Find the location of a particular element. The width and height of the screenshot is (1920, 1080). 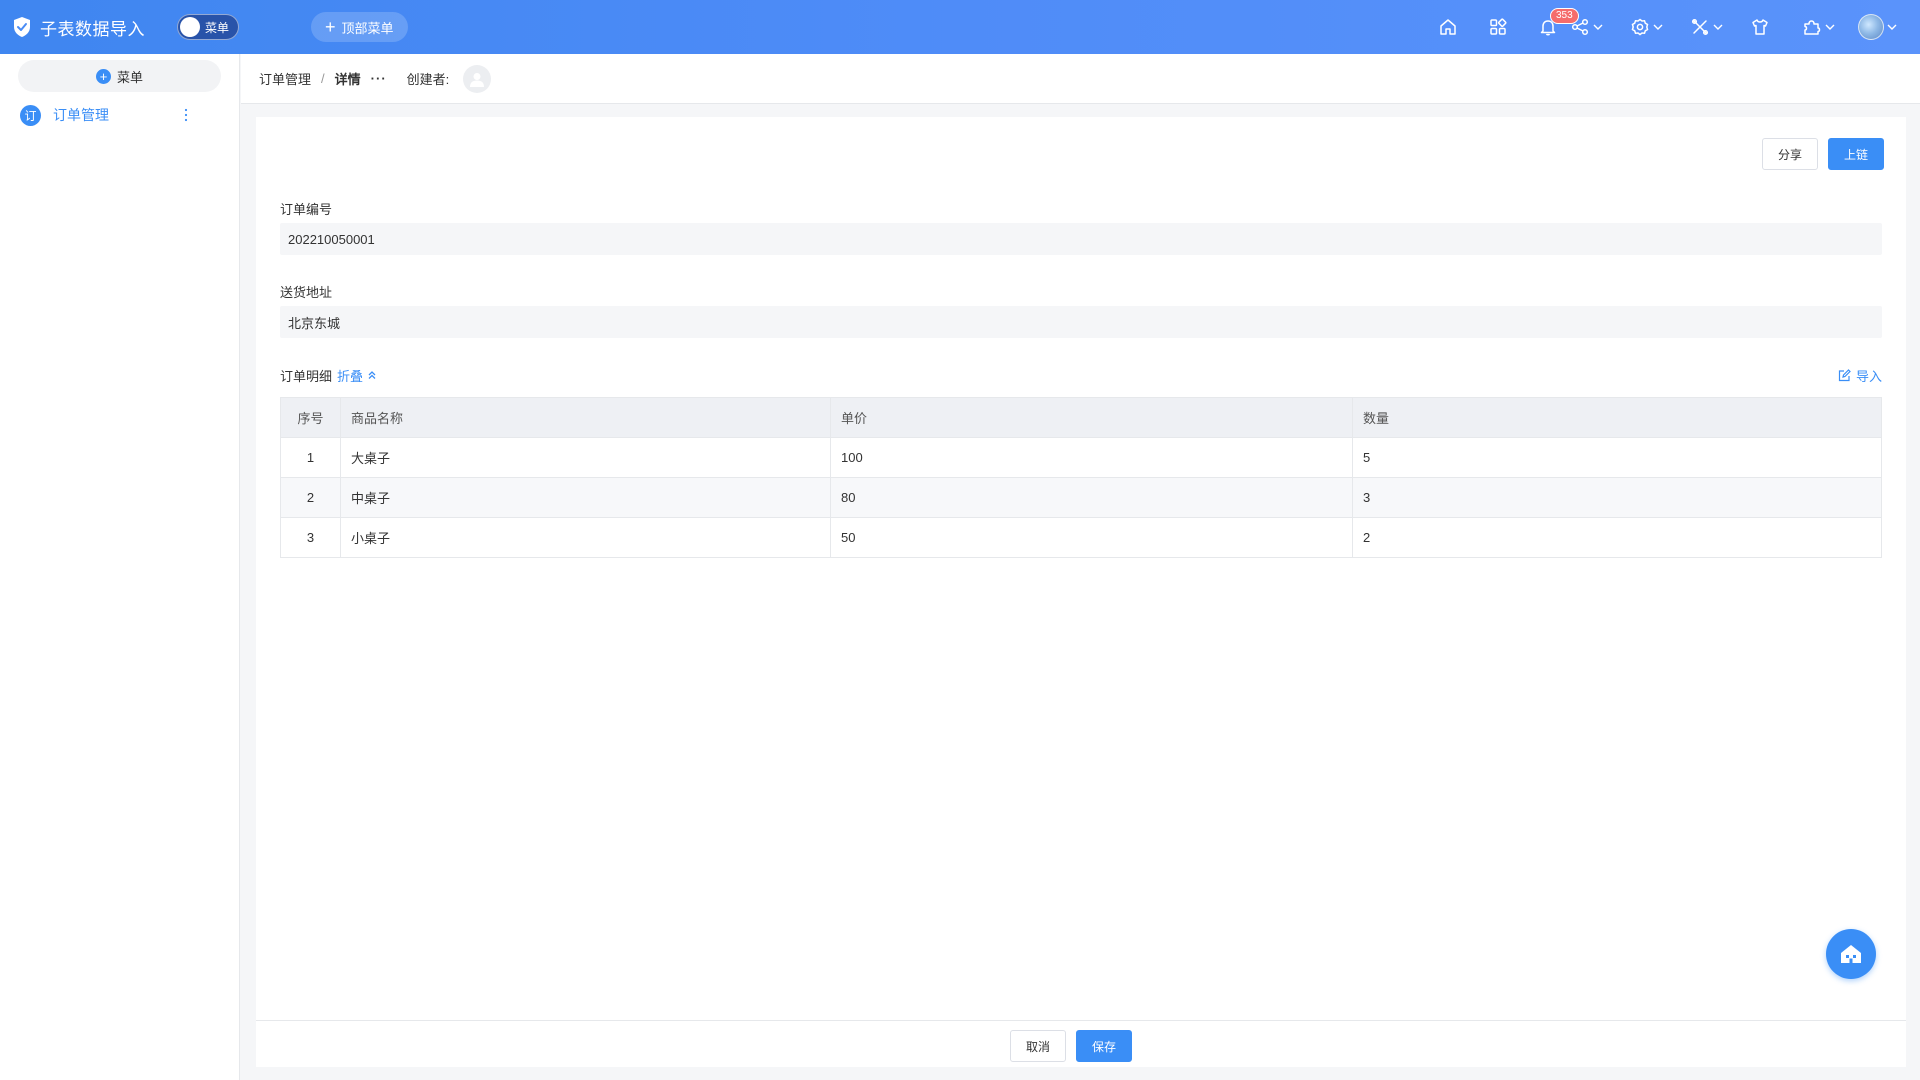

breadcrumb-current: 详情 is located at coordinates (347, 79).